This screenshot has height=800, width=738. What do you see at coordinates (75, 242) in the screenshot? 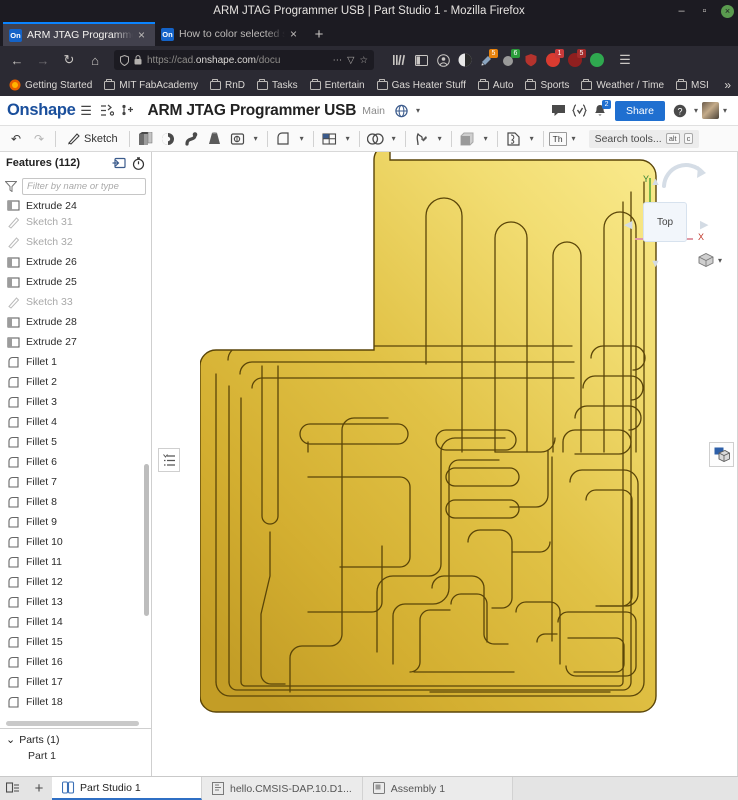
I see `feature-row-sketch-32: Sketch 32` at bounding box center [75, 242].